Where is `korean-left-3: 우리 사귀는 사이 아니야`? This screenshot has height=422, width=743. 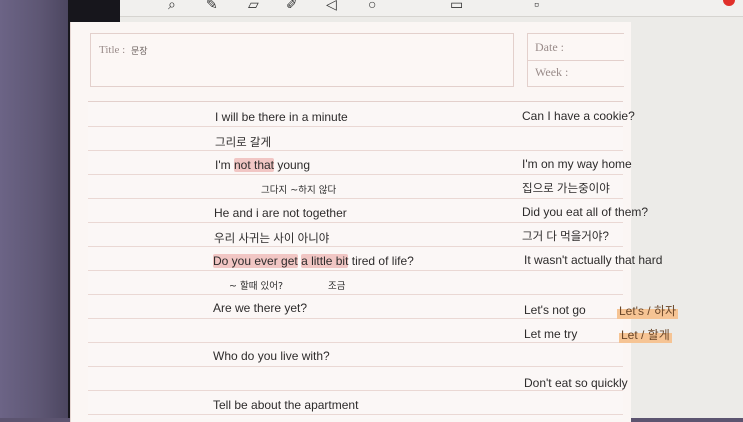 korean-left-3: 우리 사귀는 사이 아니야 is located at coordinates (272, 239).